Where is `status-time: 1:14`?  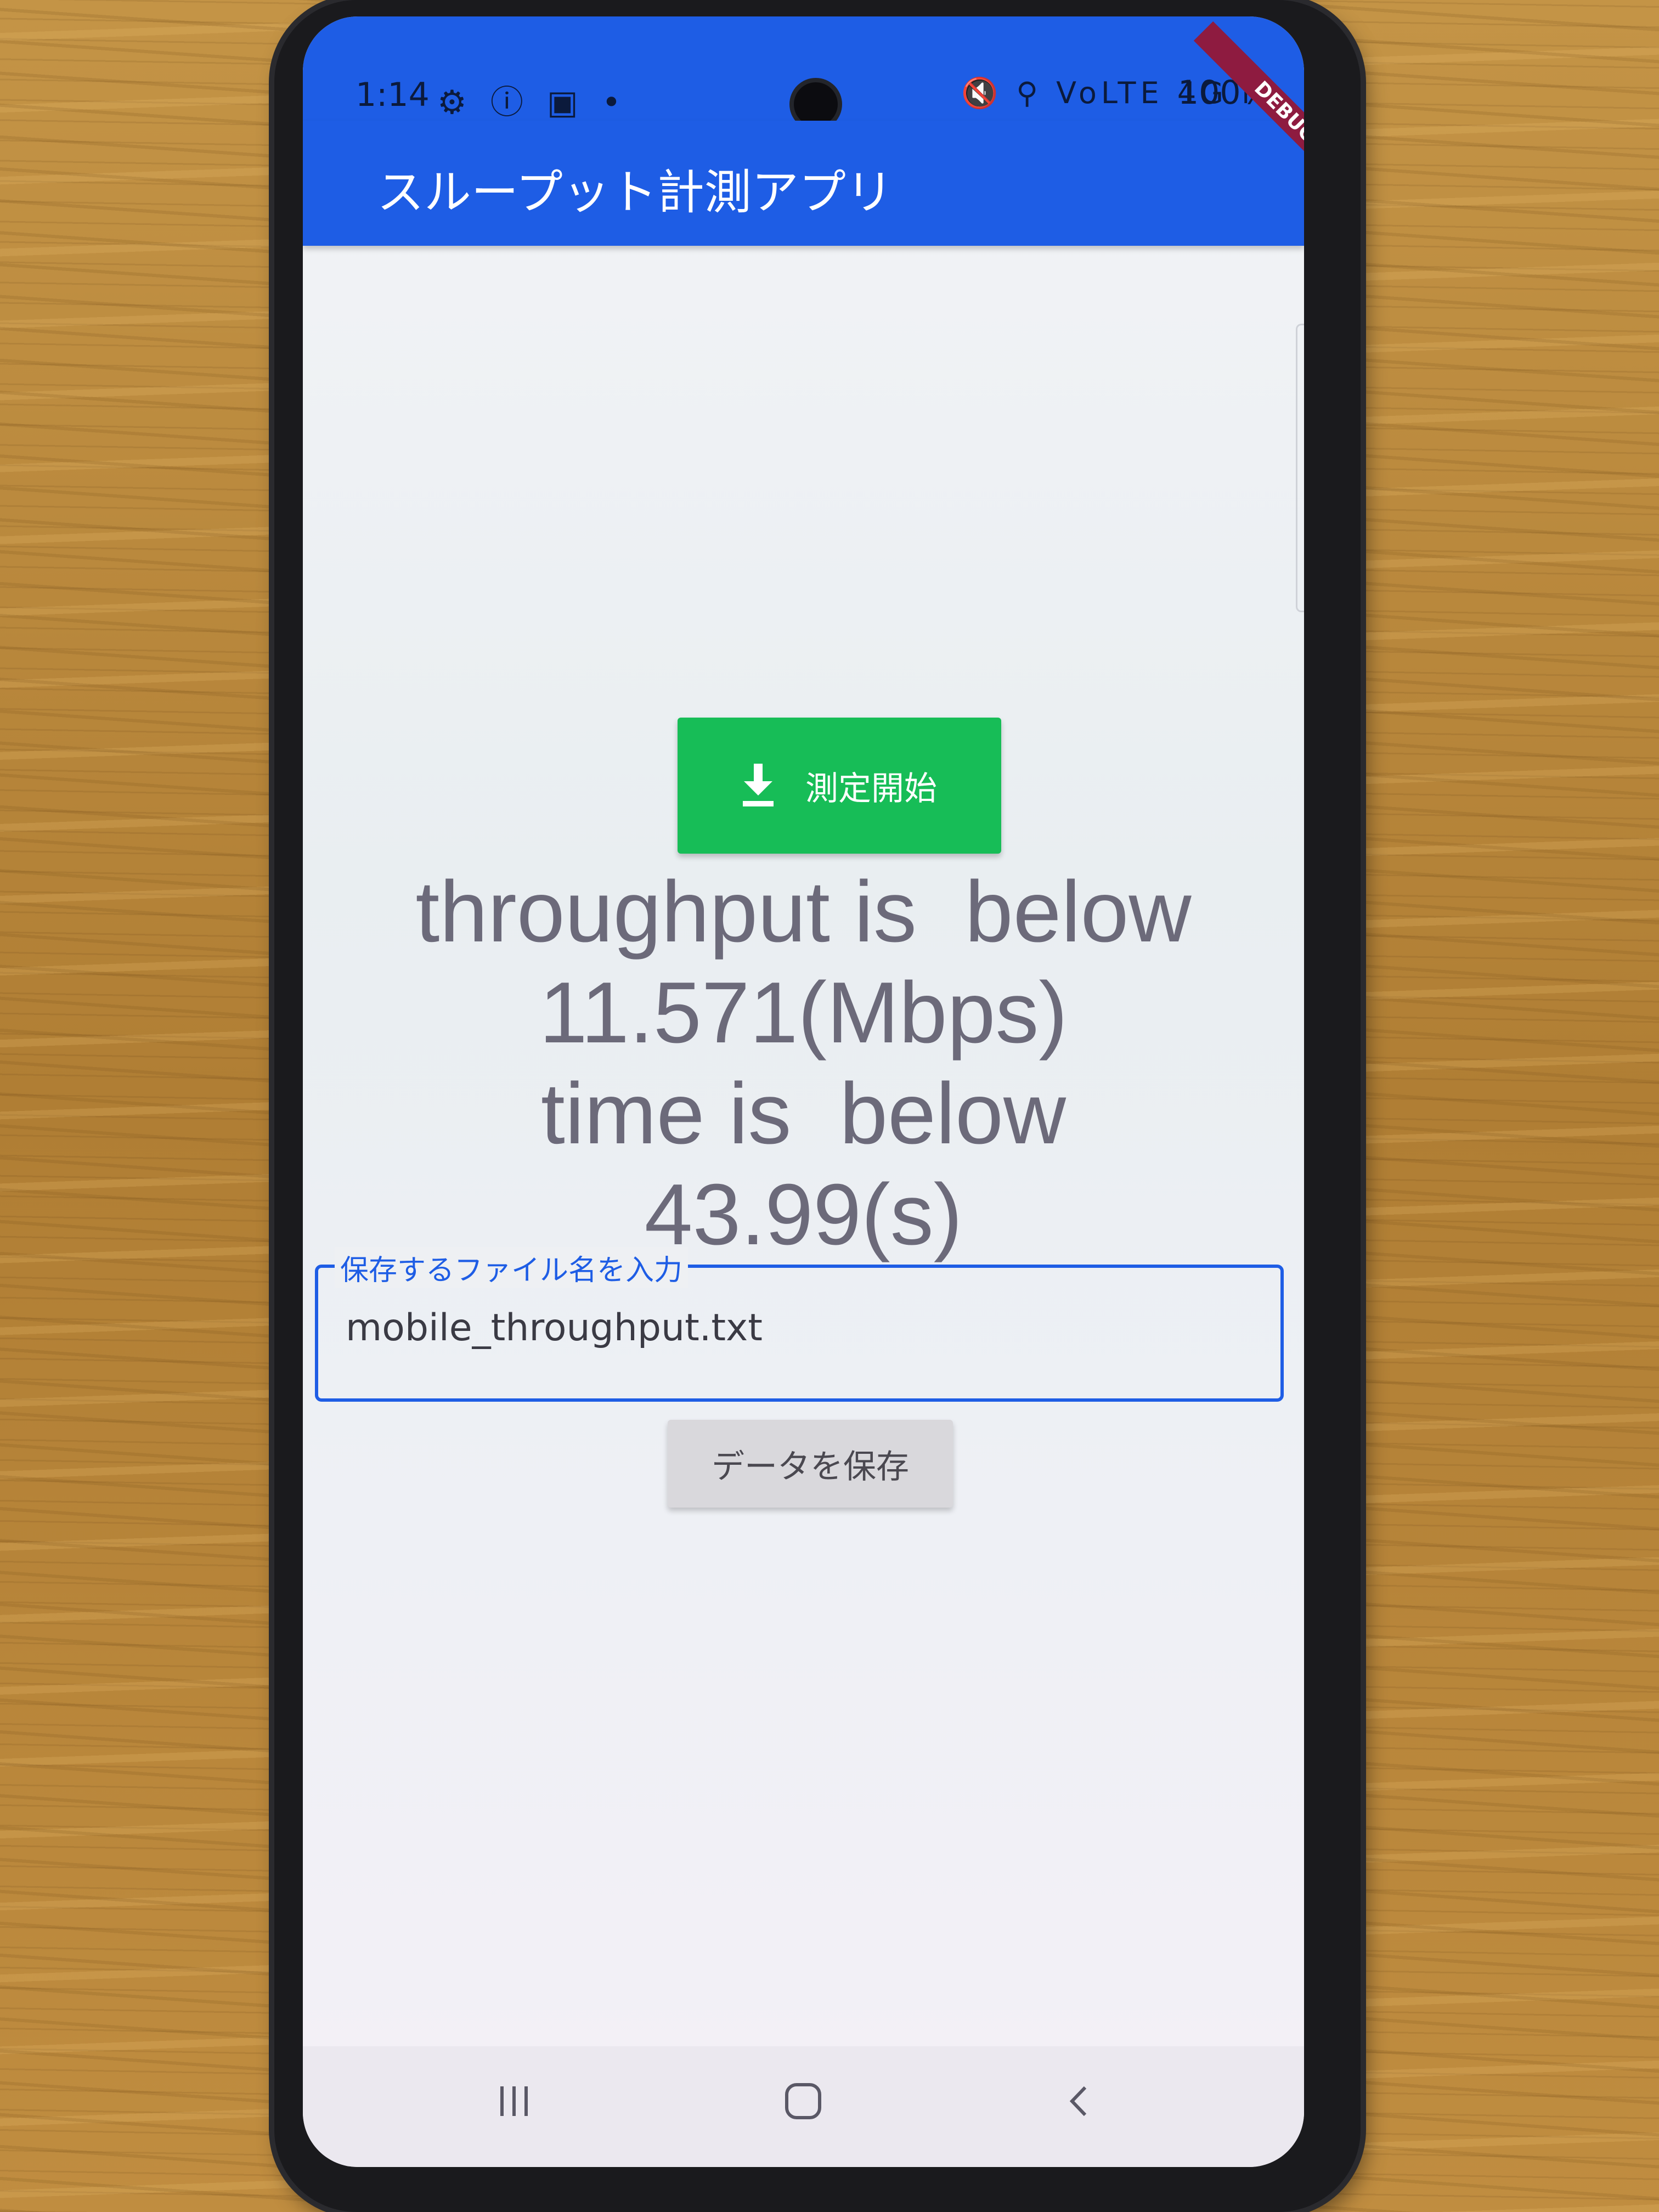 status-time: 1:14 is located at coordinates (393, 95).